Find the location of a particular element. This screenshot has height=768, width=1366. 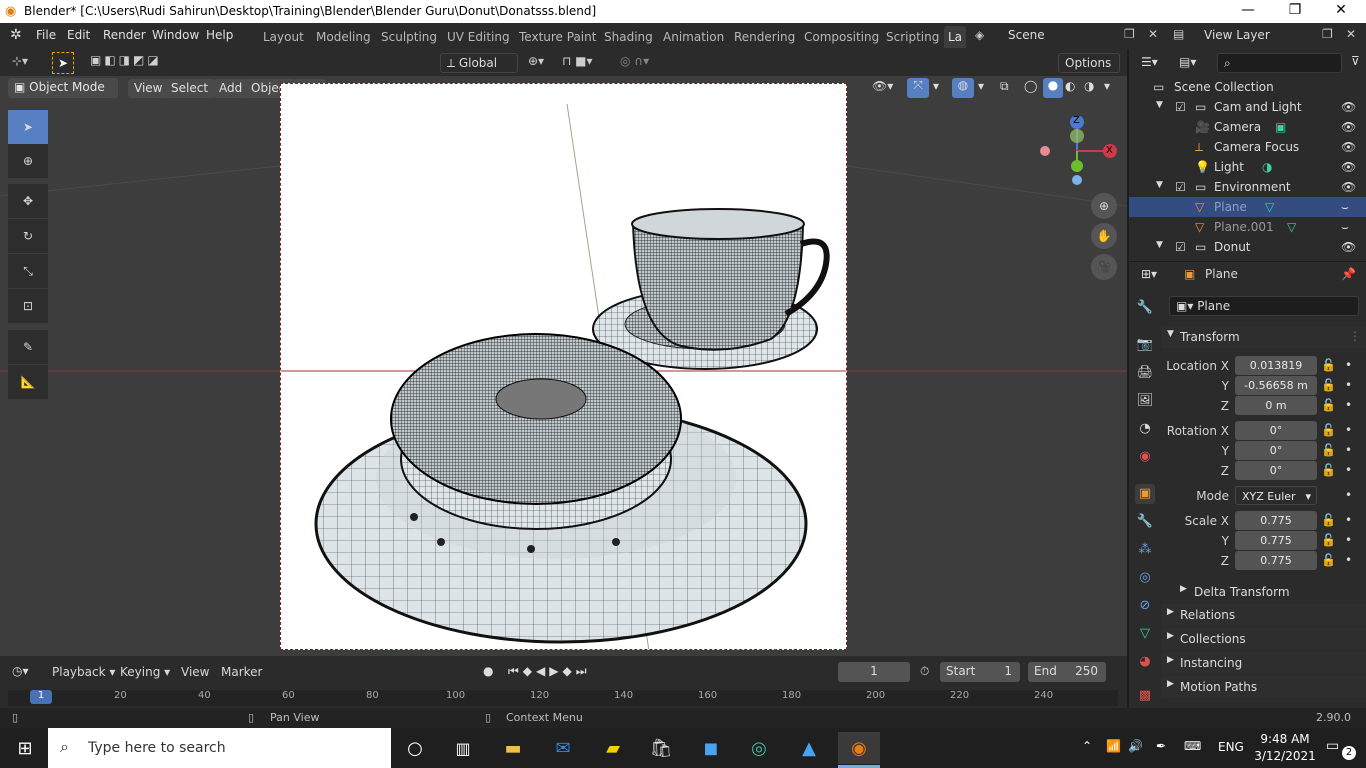

timer-icon: ⏱ is located at coordinates (924, 671).